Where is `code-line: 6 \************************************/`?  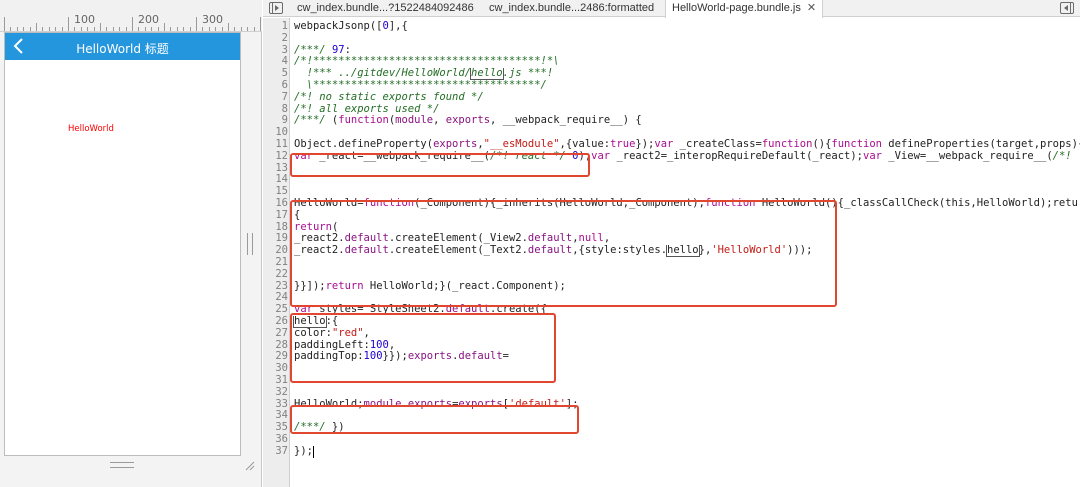 code-line: 6 \************************************/ is located at coordinates (671, 86).